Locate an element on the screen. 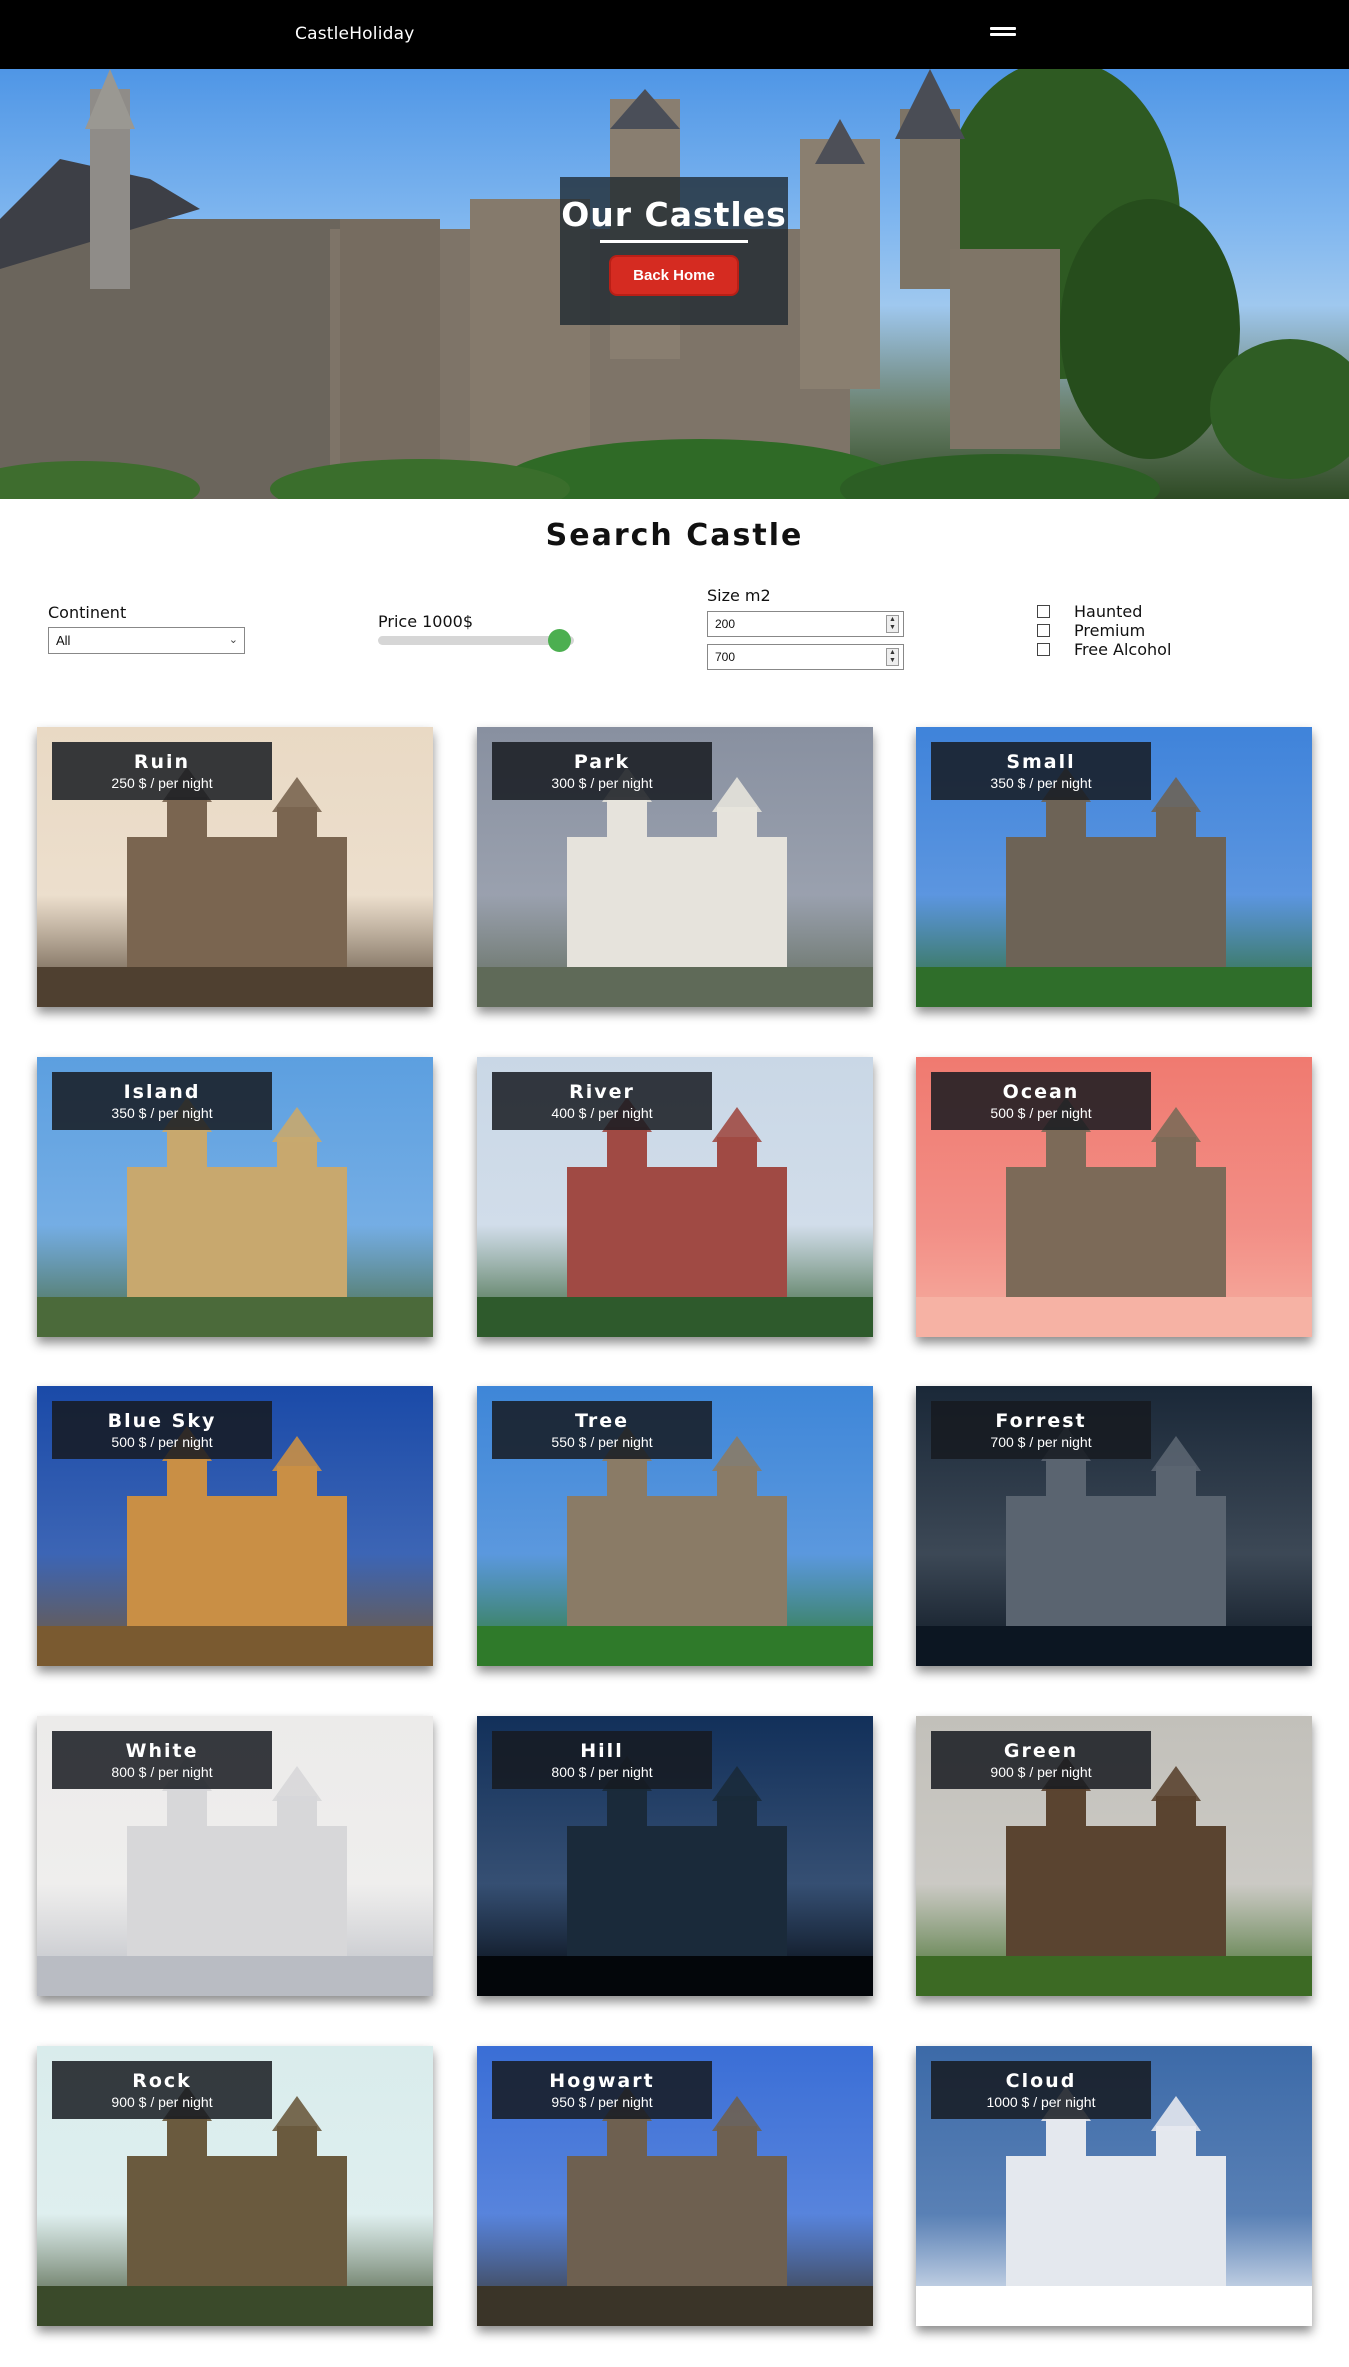 The width and height of the screenshot is (1349, 2367). premium-label: Premium is located at coordinates (1110, 630).